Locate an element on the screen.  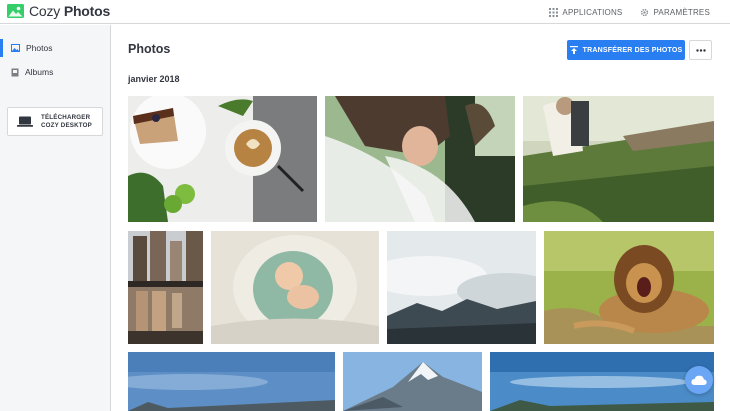
sidebar-item-photos: Photos is located at coordinates (55, 48).